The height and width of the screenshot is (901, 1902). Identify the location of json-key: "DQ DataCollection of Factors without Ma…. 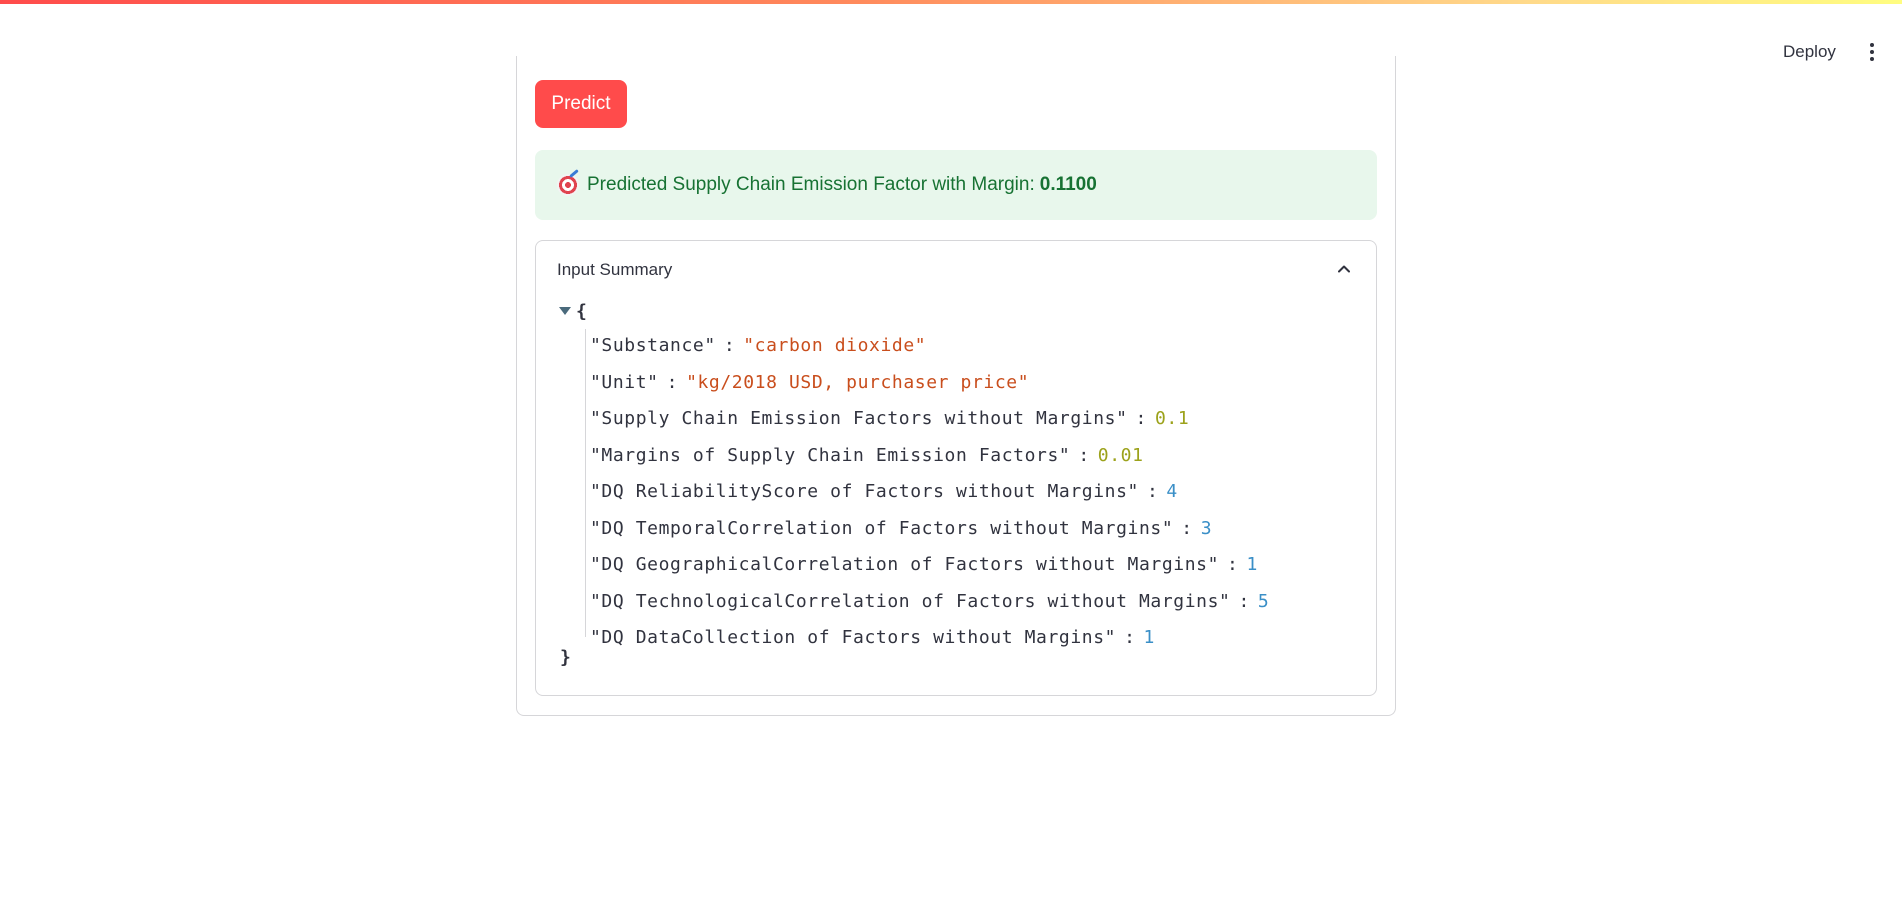
(853, 637).